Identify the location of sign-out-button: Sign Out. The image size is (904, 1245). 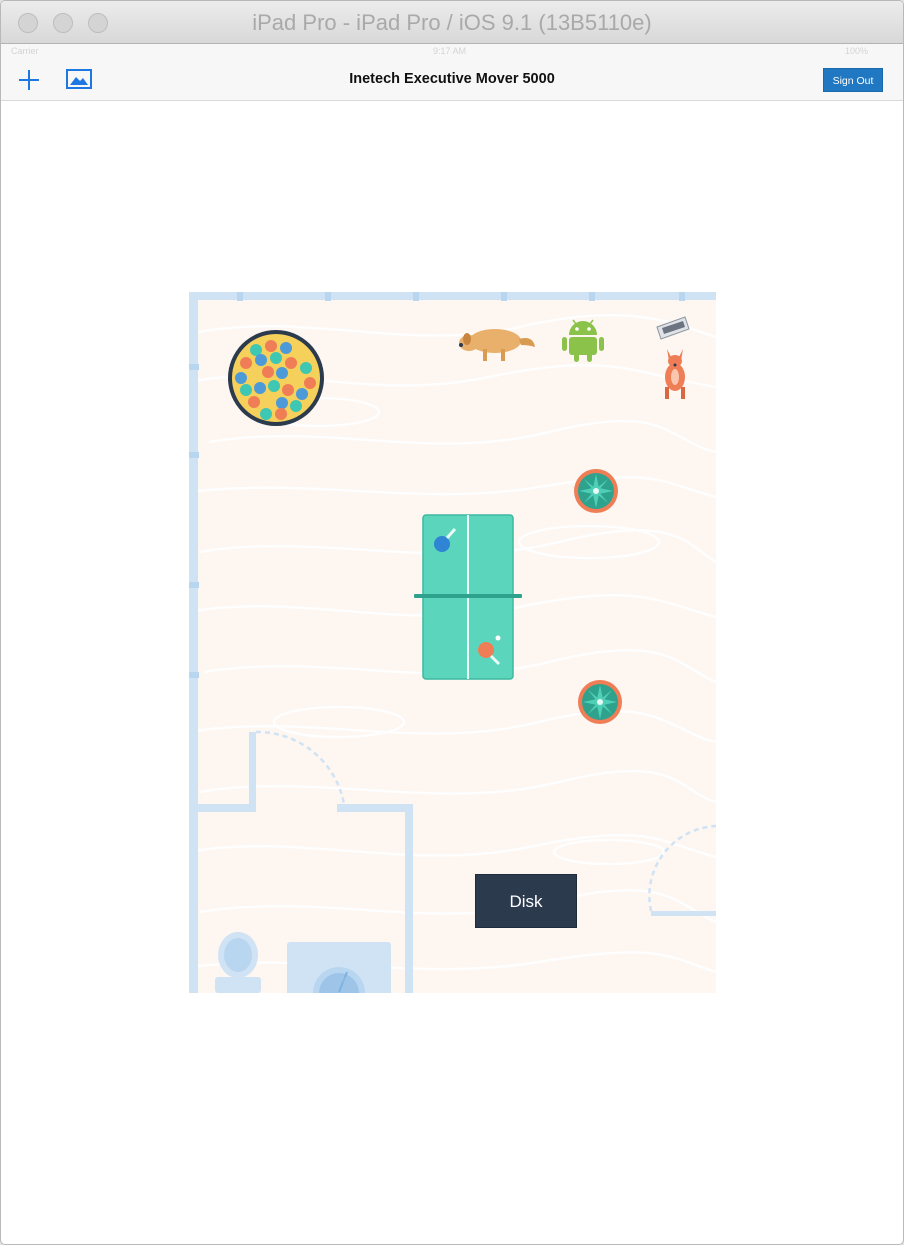
(853, 80).